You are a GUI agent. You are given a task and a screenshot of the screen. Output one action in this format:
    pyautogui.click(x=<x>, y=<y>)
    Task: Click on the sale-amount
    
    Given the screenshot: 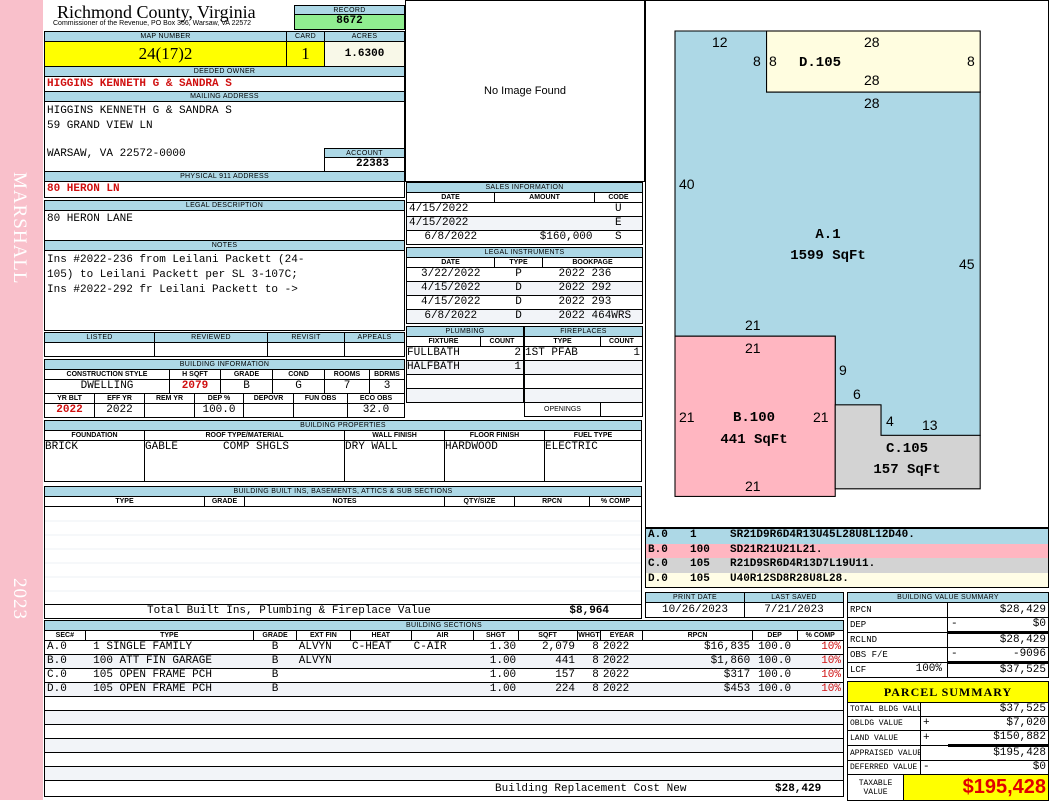 What is the action you would take?
    pyautogui.click(x=544, y=223)
    